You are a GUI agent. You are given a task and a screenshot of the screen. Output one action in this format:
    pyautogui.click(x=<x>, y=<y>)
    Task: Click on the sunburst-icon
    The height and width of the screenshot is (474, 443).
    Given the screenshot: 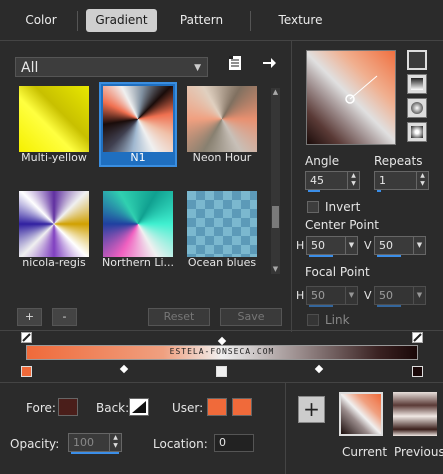 What is the action you would take?
    pyautogui.click(x=417, y=108)
    